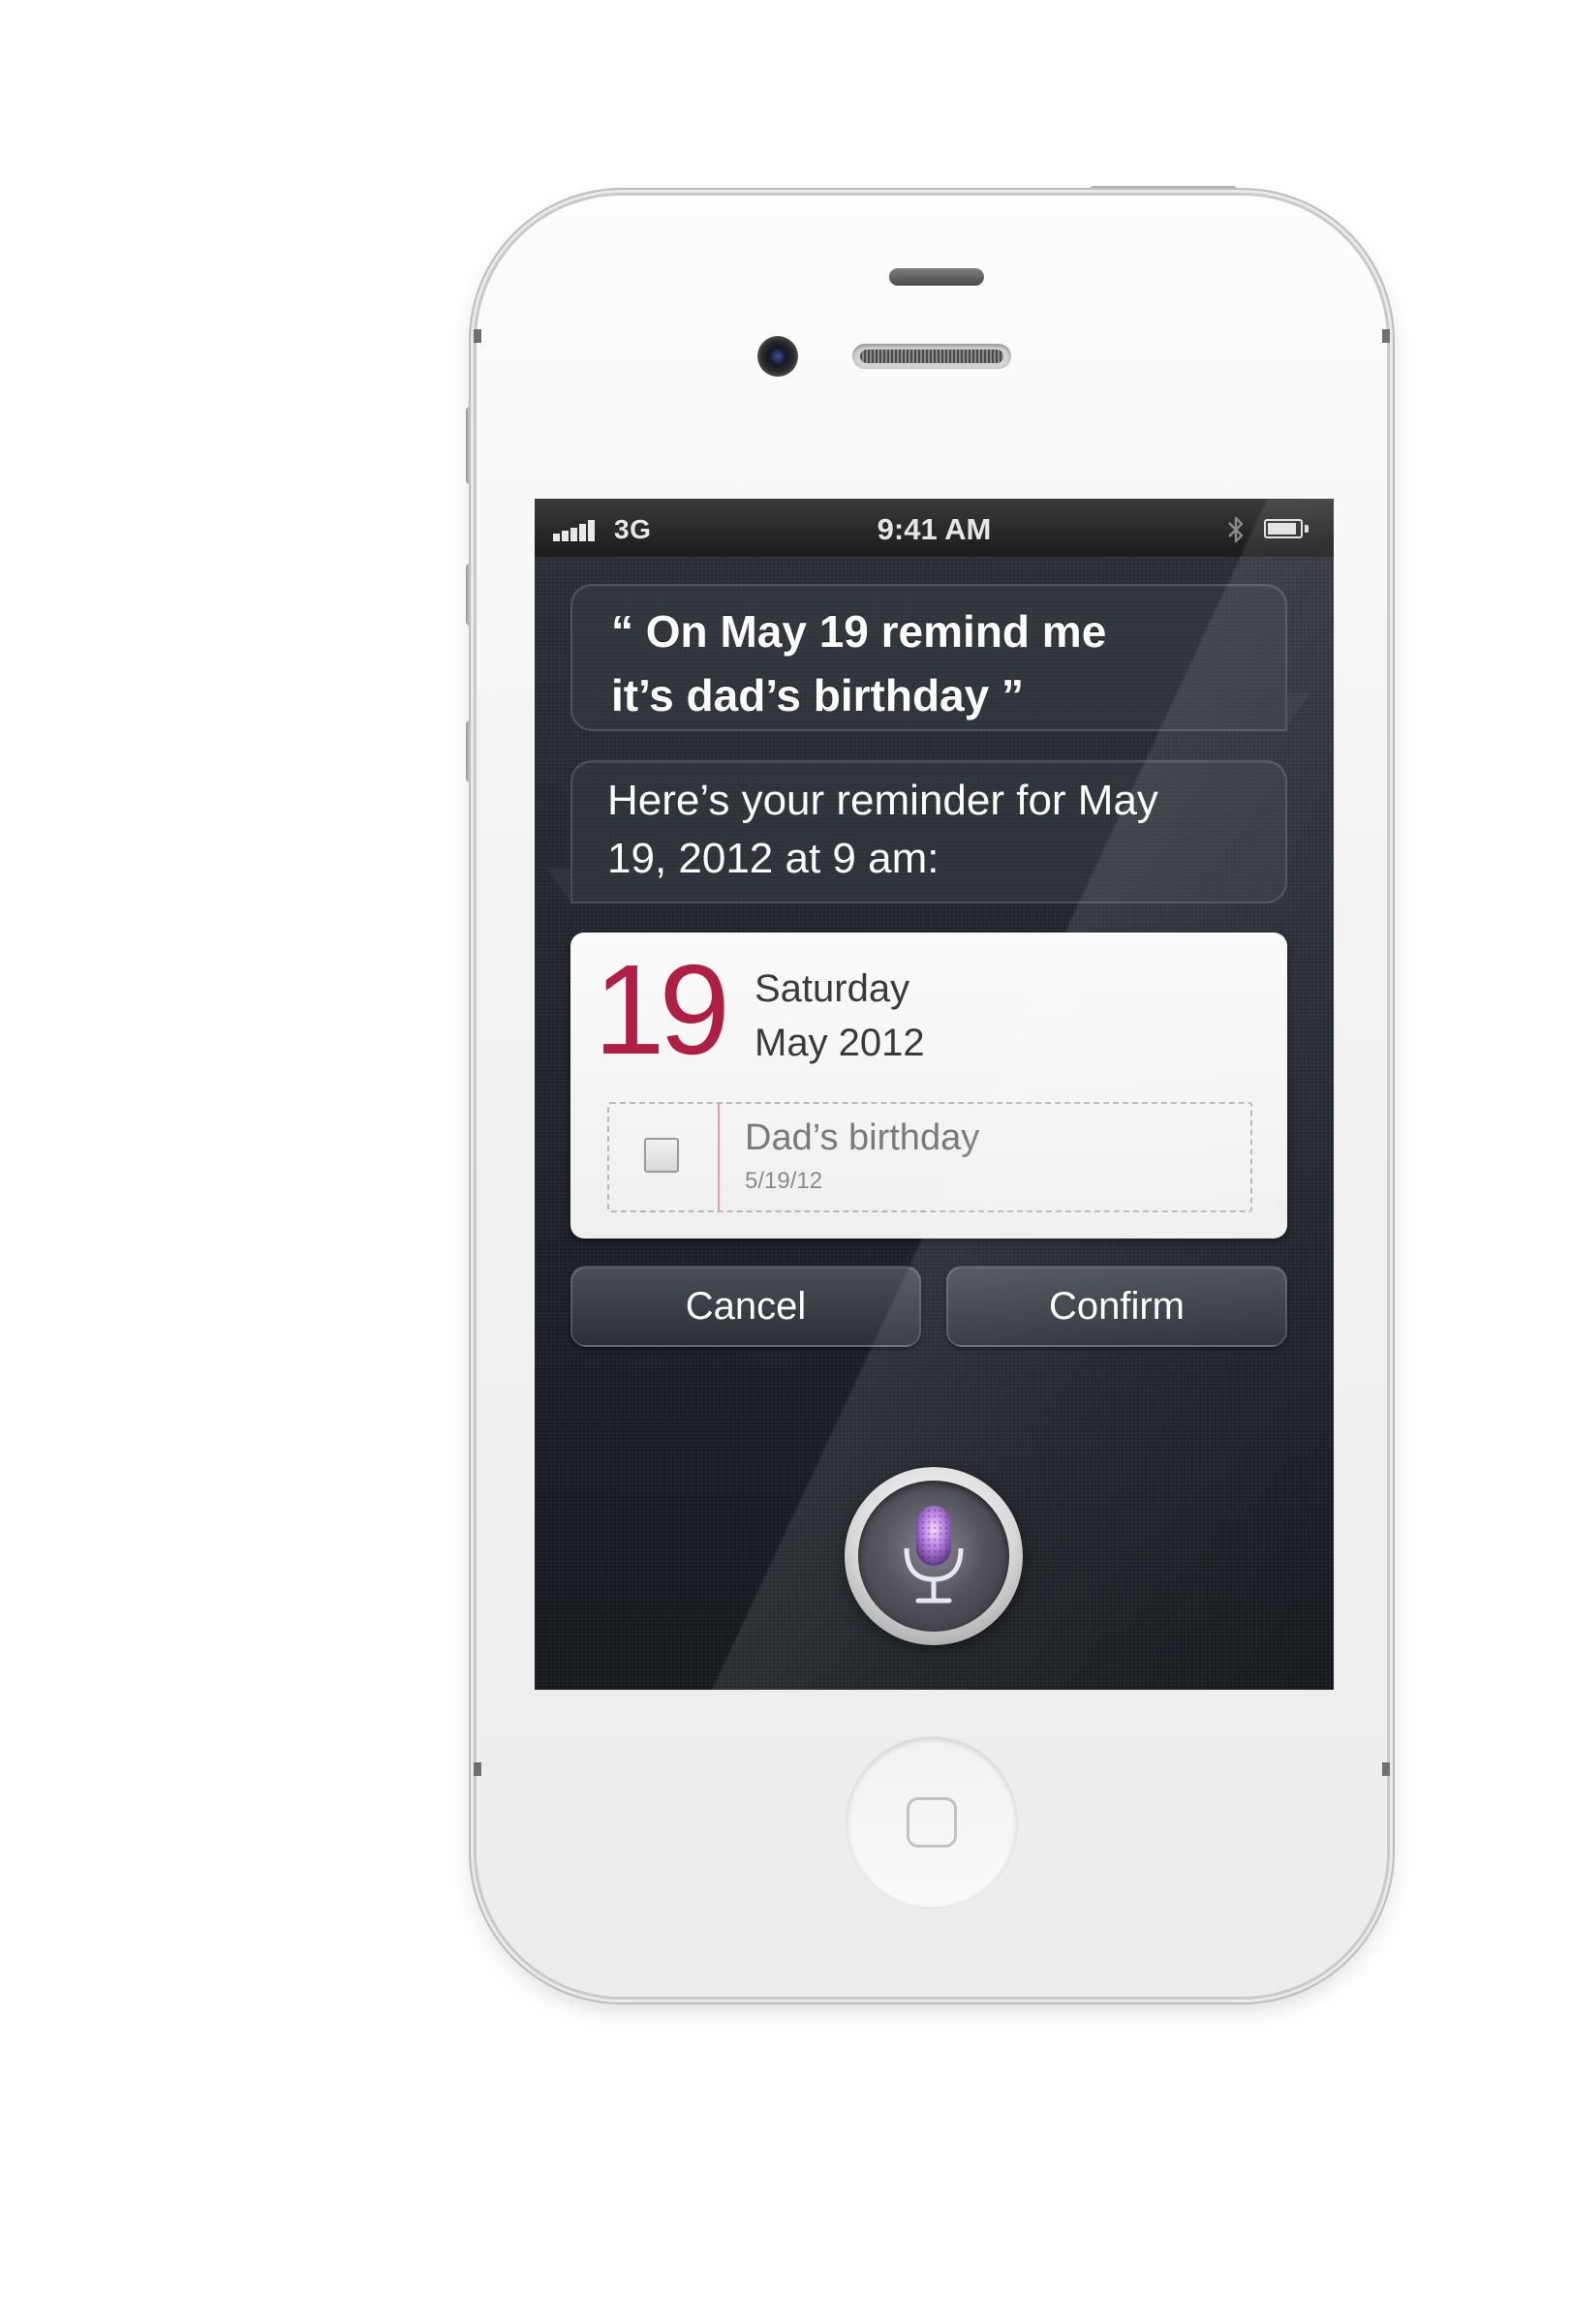  I want to click on microphone-icon, so click(934, 1555).